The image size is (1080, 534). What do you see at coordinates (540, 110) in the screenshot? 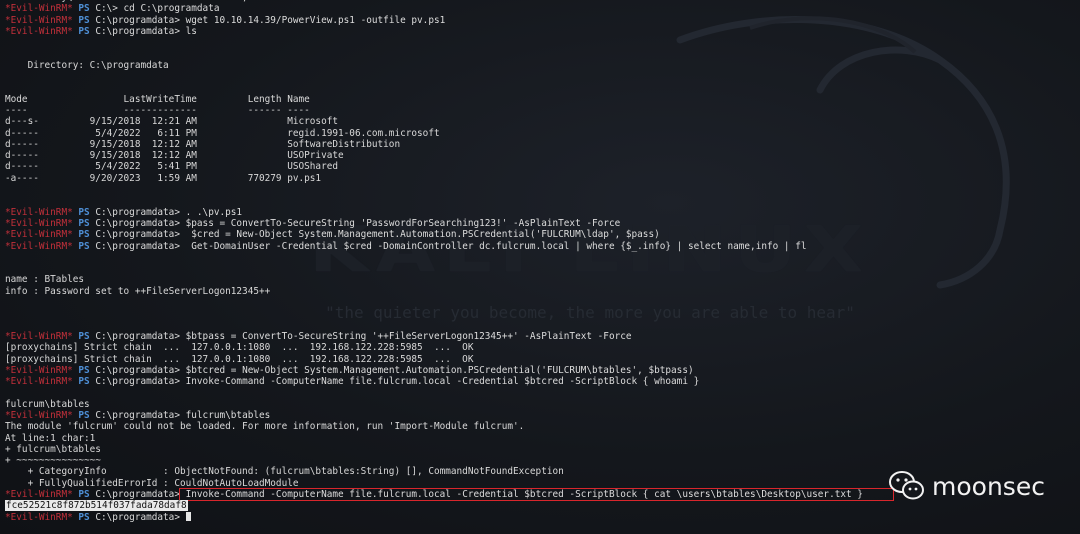
I see `output-line: ---- ------------- ------ ----` at bounding box center [540, 110].